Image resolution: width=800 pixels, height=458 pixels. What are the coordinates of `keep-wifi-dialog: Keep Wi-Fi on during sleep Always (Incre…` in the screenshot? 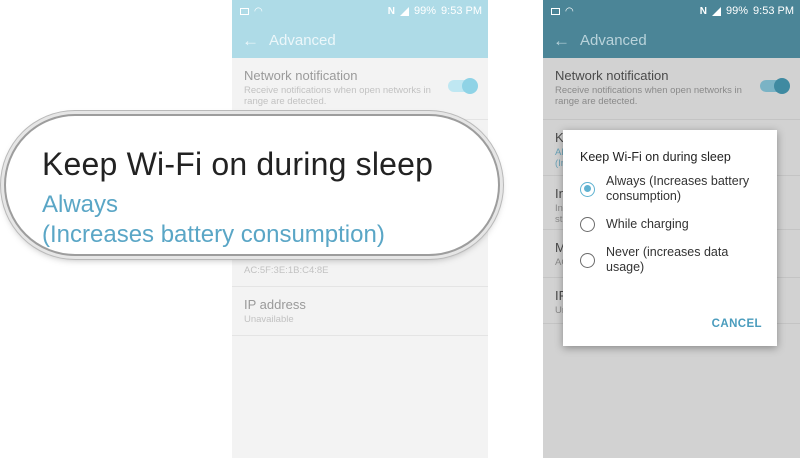 It's located at (670, 238).